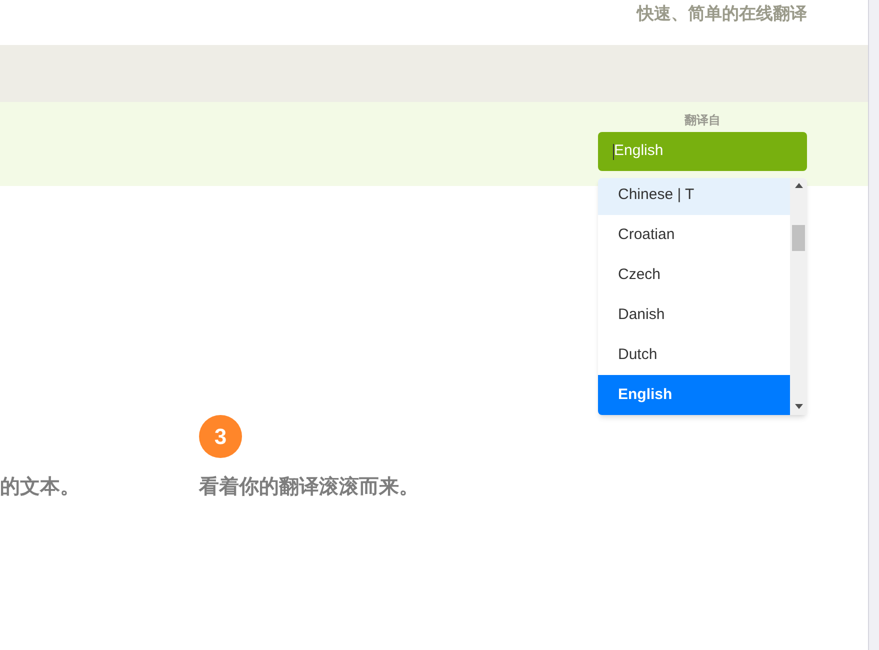  I want to click on scroll-thumb, so click(798, 238).